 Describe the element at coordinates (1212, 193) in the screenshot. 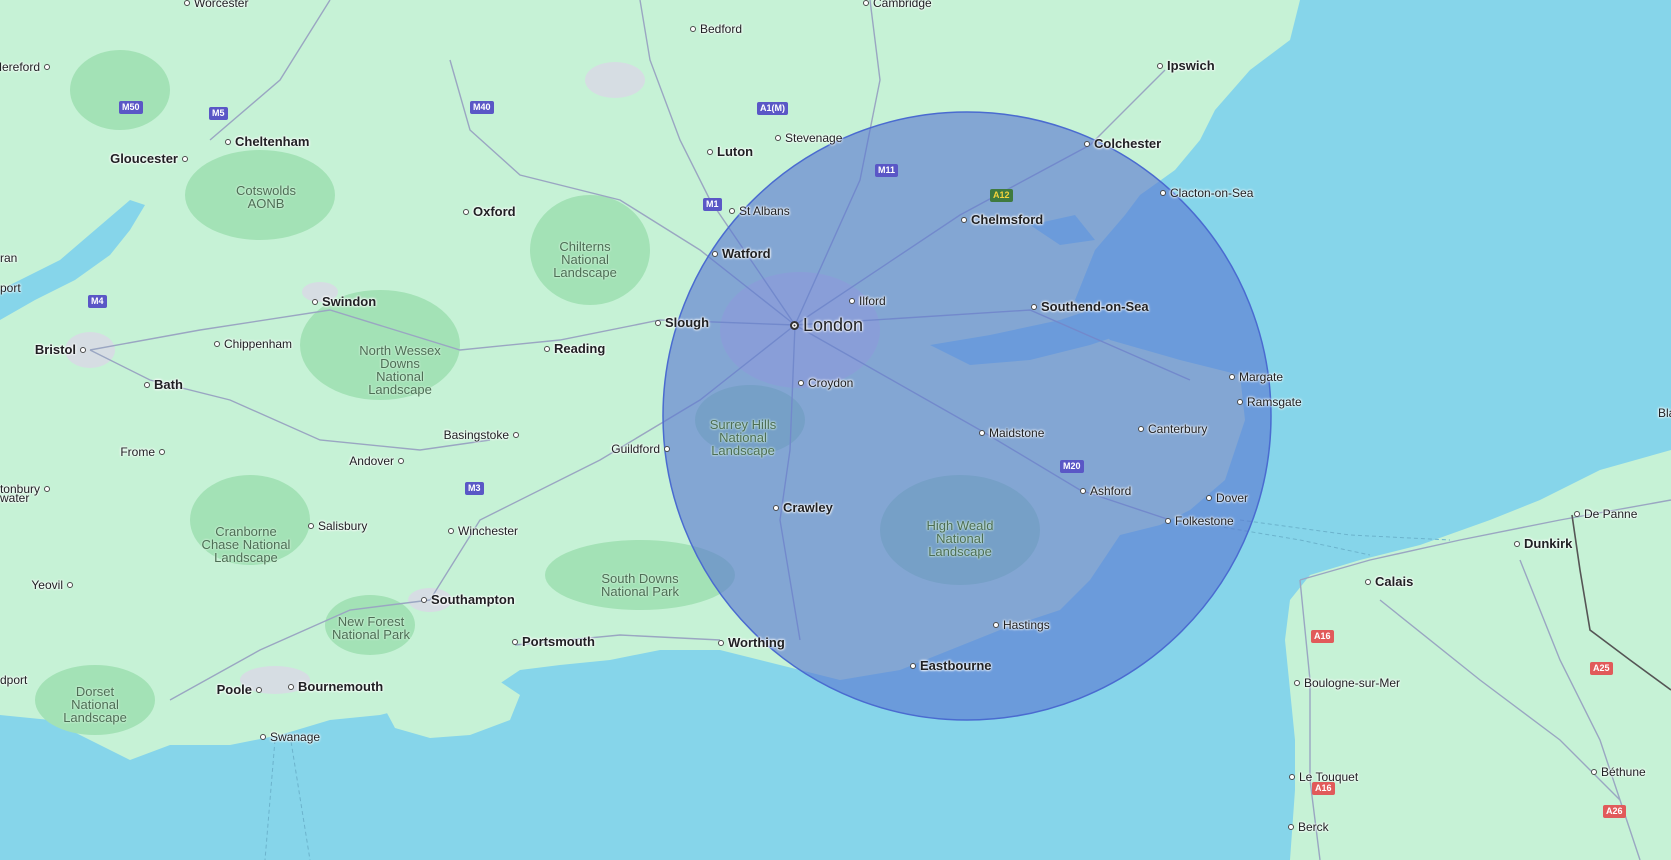

I see `city-name: Clacton-on-Sea` at that location.